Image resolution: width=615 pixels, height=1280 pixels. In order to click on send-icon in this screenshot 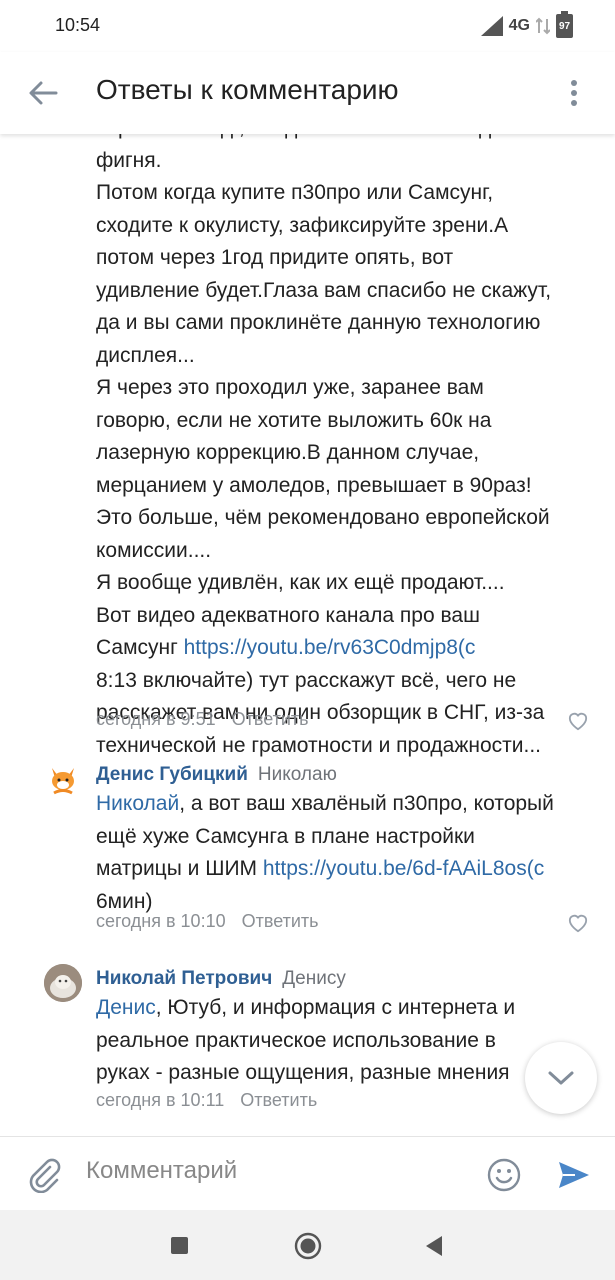, I will do `click(574, 1175)`.